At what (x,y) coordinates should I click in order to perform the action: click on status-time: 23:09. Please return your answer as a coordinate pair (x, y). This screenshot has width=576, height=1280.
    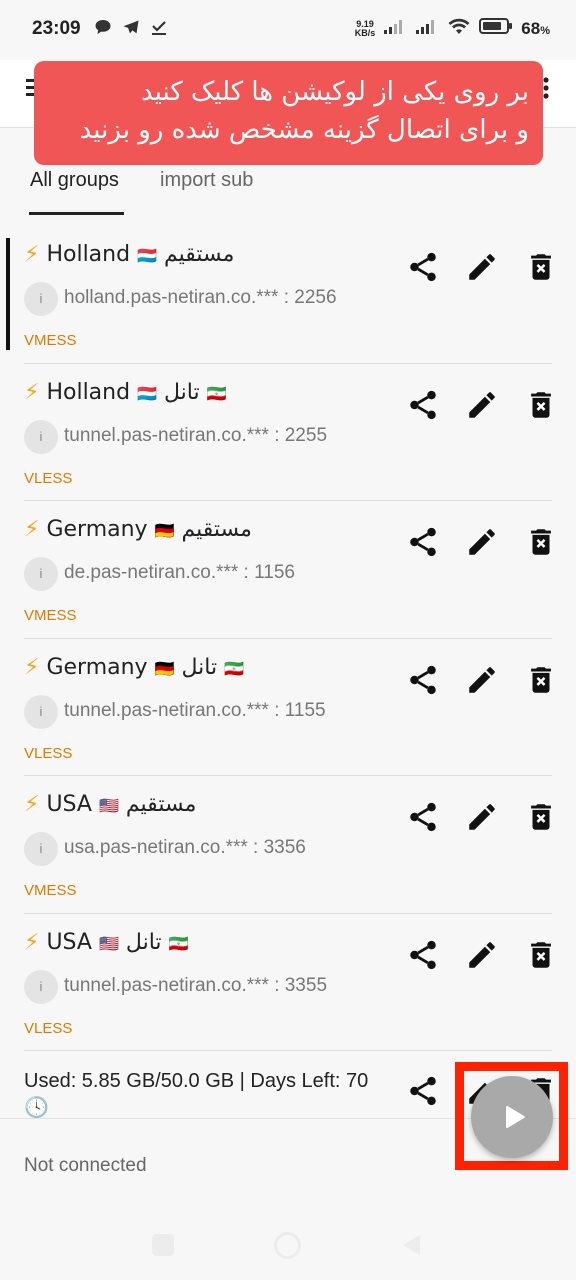
    Looking at the image, I should click on (56, 28).